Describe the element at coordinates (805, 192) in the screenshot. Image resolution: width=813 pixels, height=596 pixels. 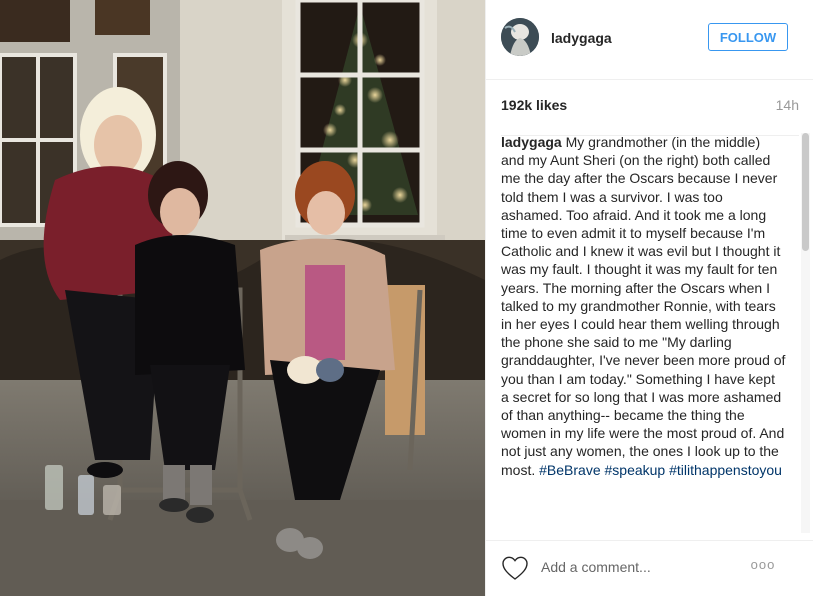
I see `scrollbar-thumb` at that location.